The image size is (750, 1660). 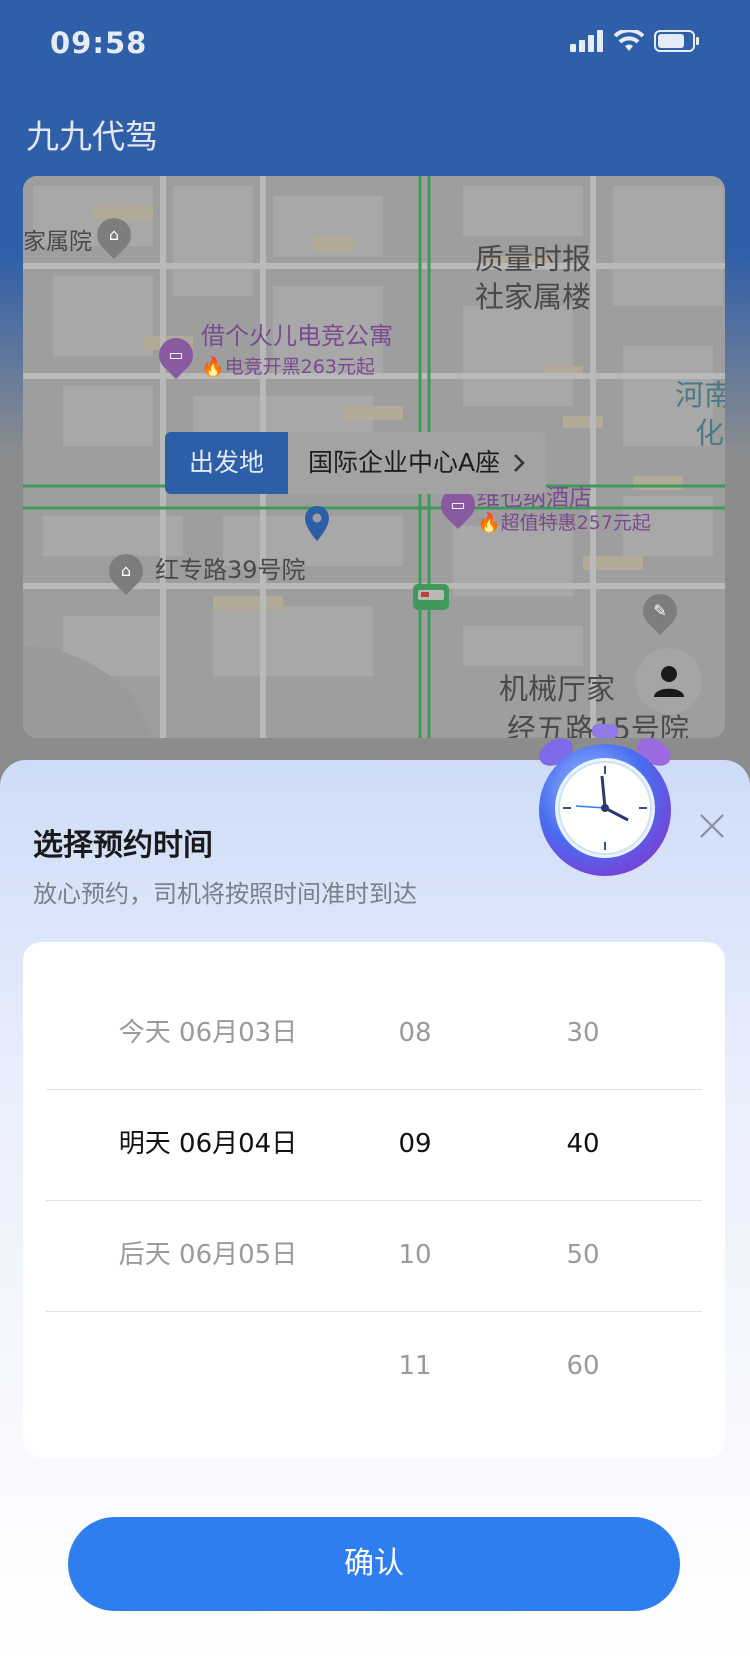 I want to click on map-label-hotel-promo: 🔥超值特惠257元起, so click(x=564, y=521).